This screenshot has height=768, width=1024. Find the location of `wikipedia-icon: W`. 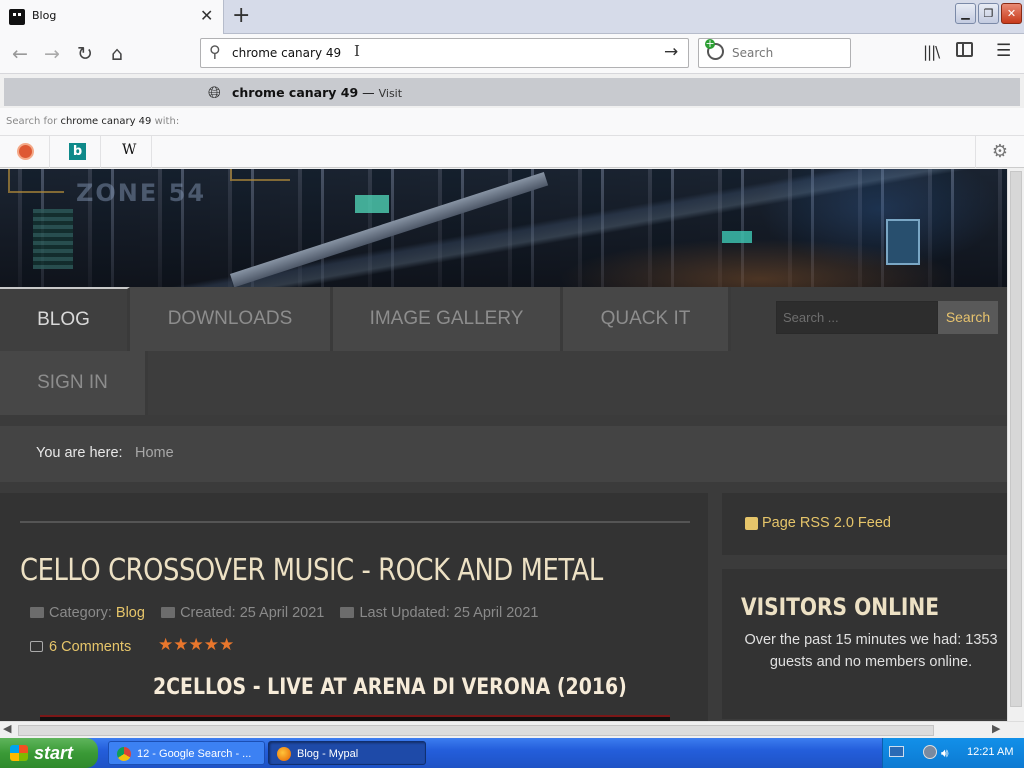

wikipedia-icon: W is located at coordinates (129, 150).